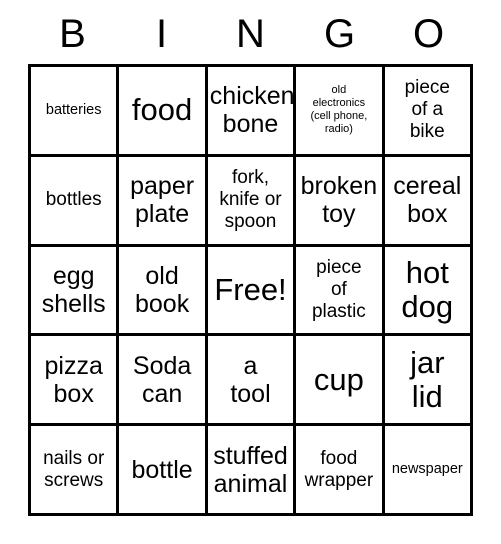 This screenshot has width=501, height=544. I want to click on bingo-cell: nails or screws, so click(75, 471).